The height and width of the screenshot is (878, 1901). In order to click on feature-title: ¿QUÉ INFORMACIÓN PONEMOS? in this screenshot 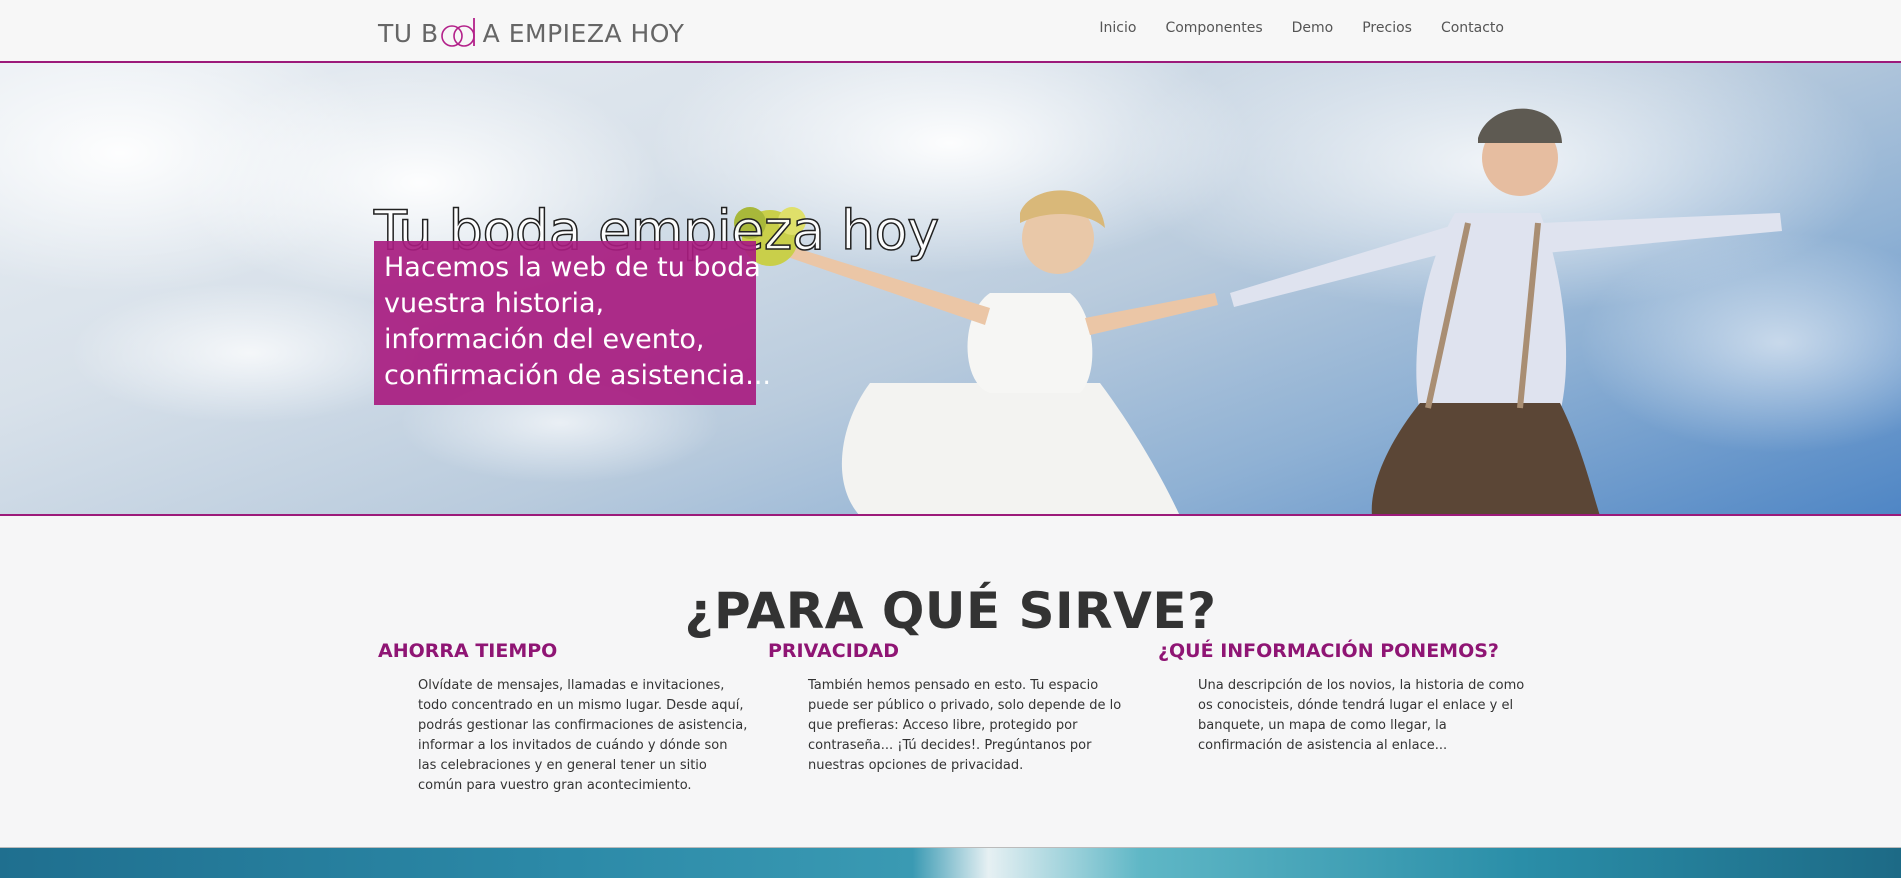, I will do `click(1328, 651)`.